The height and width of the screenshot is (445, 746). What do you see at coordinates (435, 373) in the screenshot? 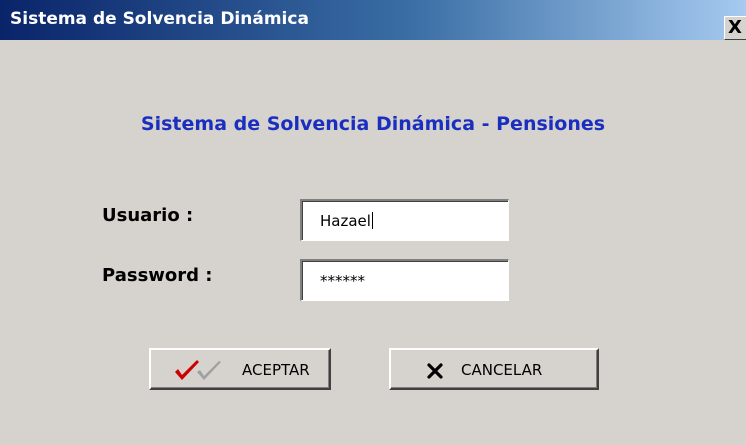
I see `x-icon` at bounding box center [435, 373].